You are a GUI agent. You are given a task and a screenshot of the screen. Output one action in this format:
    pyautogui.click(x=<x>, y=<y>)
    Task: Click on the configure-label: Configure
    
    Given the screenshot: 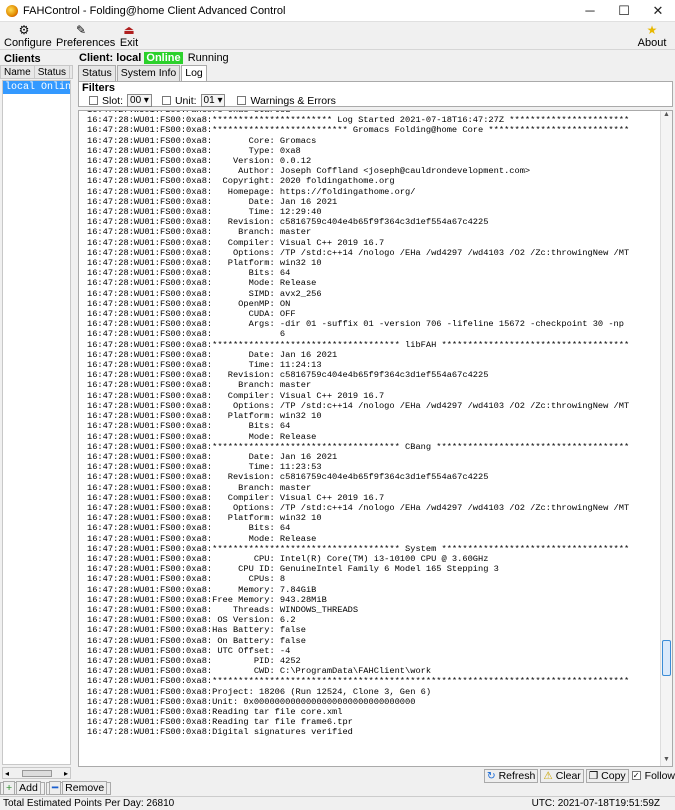 What is the action you would take?
    pyautogui.click(x=28, y=43)
    